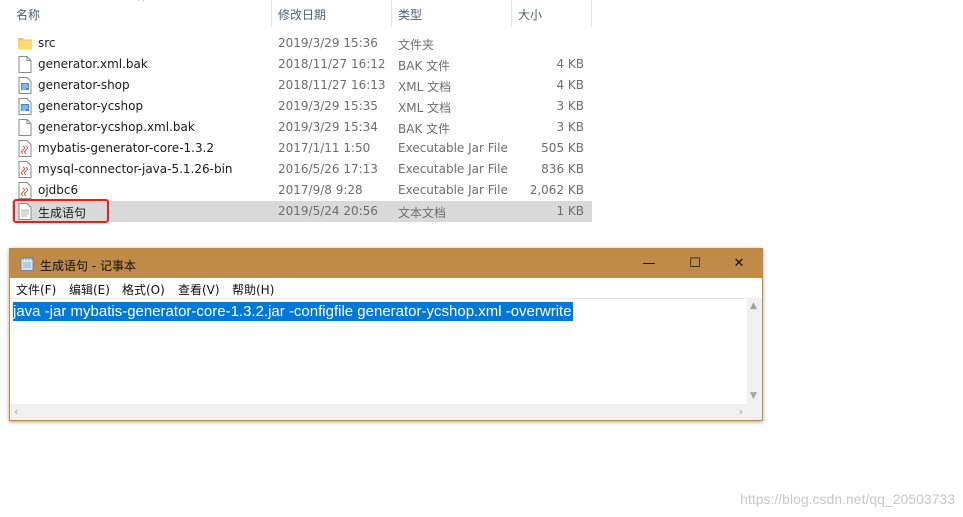  Describe the element at coordinates (332, 64) in the screenshot. I see `file-date: 2018/11/27 16:12` at that location.